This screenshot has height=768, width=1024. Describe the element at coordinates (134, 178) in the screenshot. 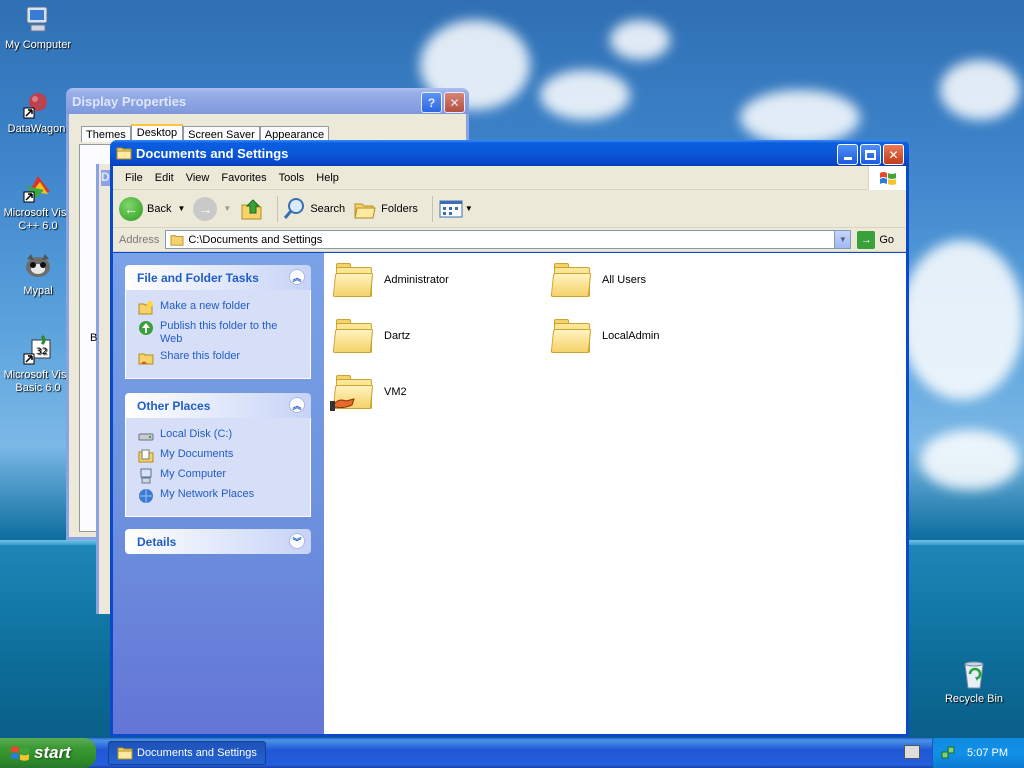

I see `menu-file: File` at that location.